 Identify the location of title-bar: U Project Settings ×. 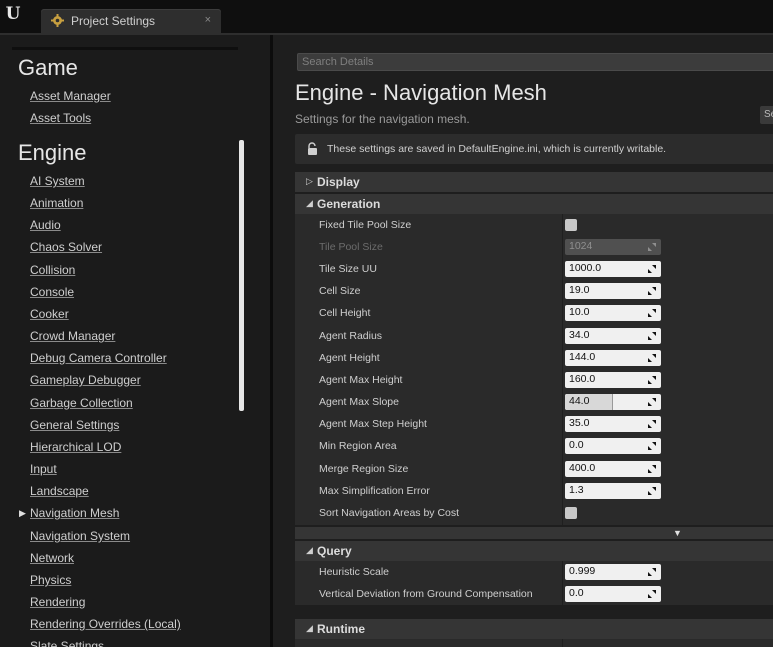
(386, 17).